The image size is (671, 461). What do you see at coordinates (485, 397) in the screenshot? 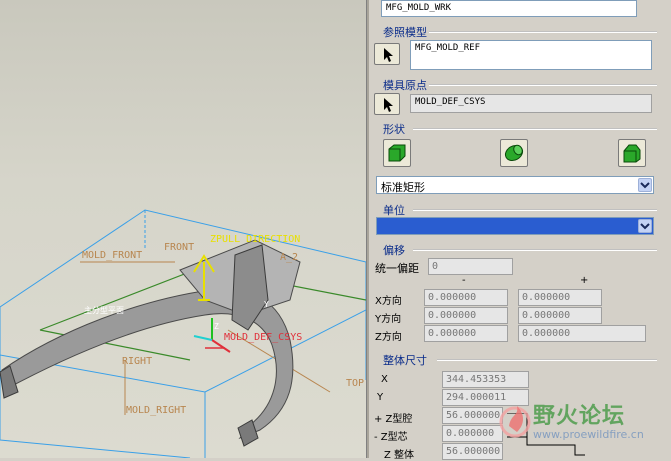
I see `overall-y-value: 294.000011` at bounding box center [485, 397].